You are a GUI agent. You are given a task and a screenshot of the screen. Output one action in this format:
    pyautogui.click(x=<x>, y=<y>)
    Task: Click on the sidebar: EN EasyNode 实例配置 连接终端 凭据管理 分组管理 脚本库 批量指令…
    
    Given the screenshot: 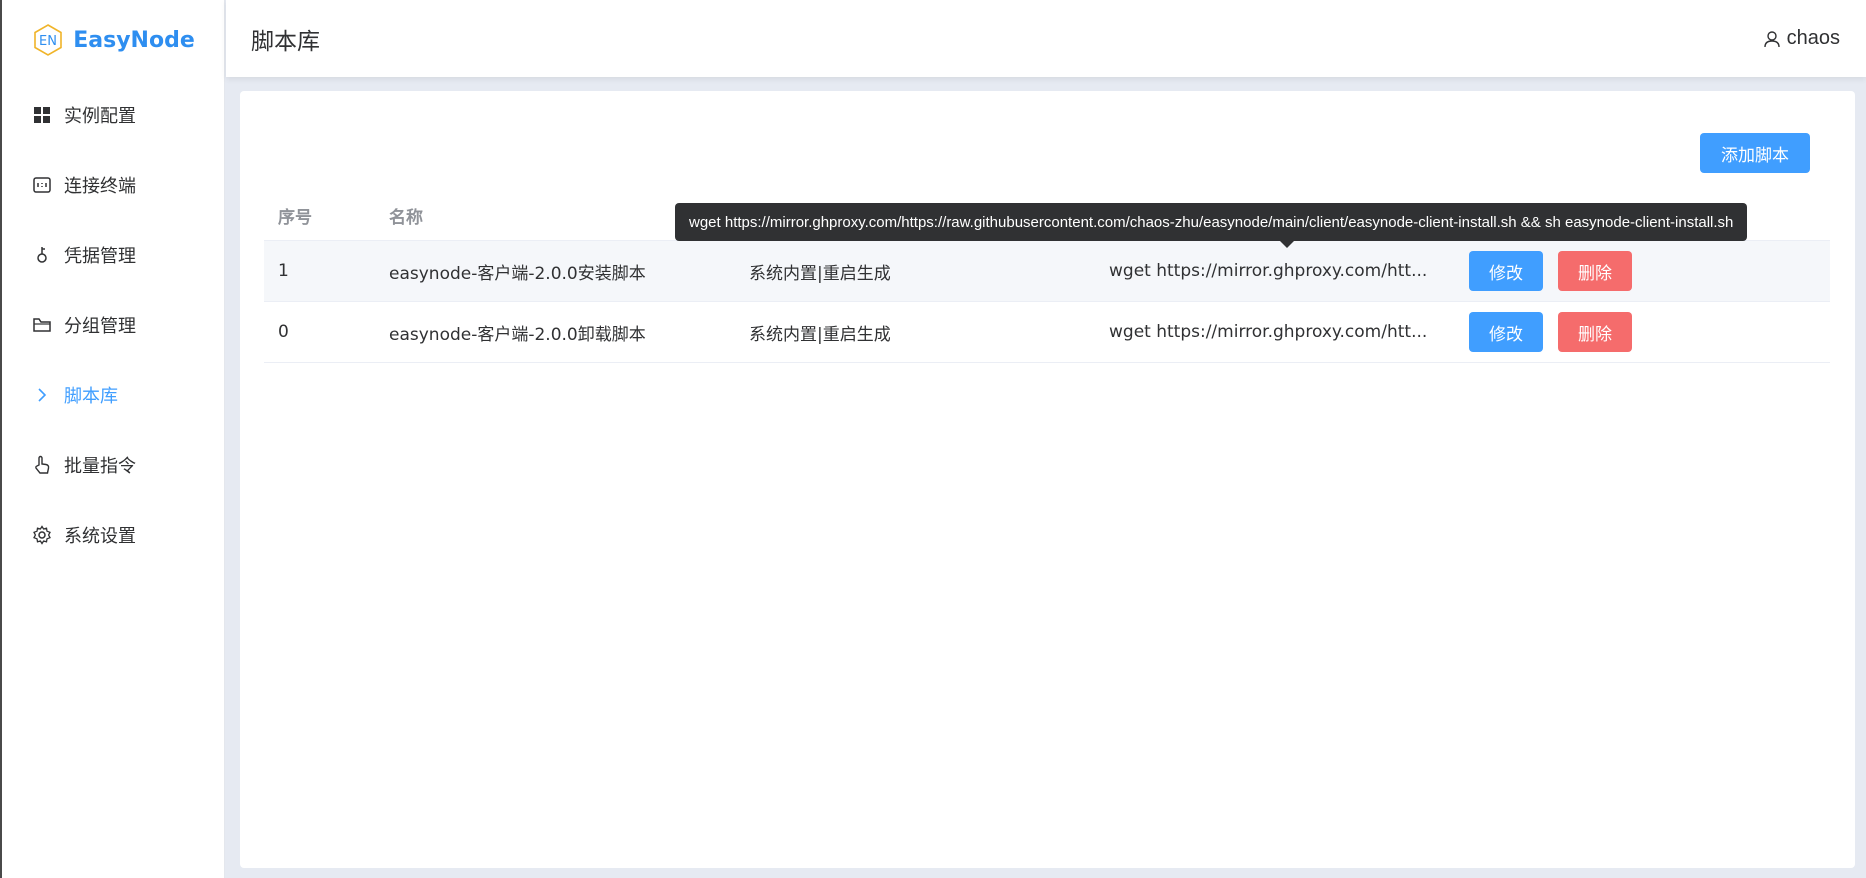 What is the action you would take?
    pyautogui.click(x=112, y=439)
    